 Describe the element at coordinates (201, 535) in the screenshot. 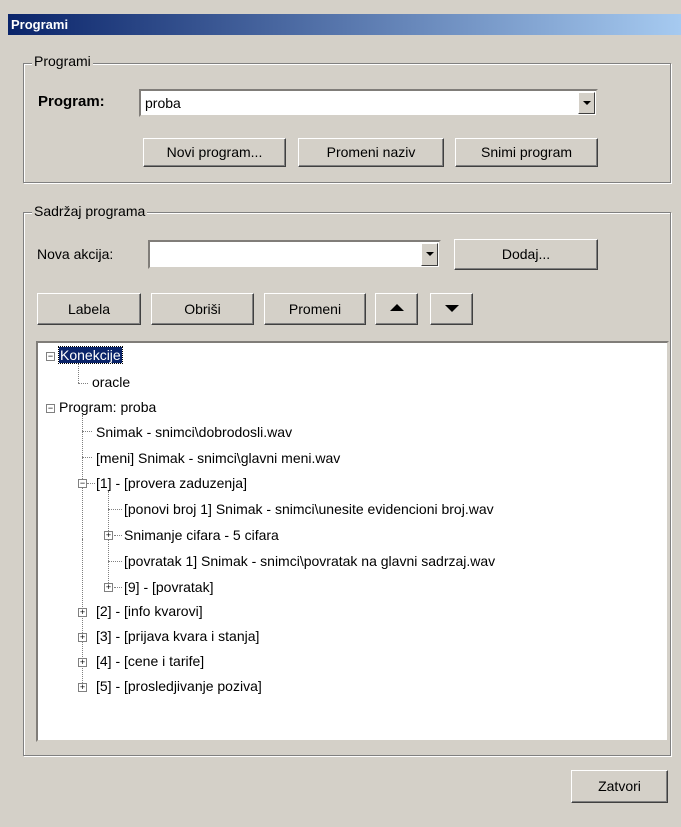

I see `tree-node-snimanje: Snimanje cifara - 5 cifara` at that location.